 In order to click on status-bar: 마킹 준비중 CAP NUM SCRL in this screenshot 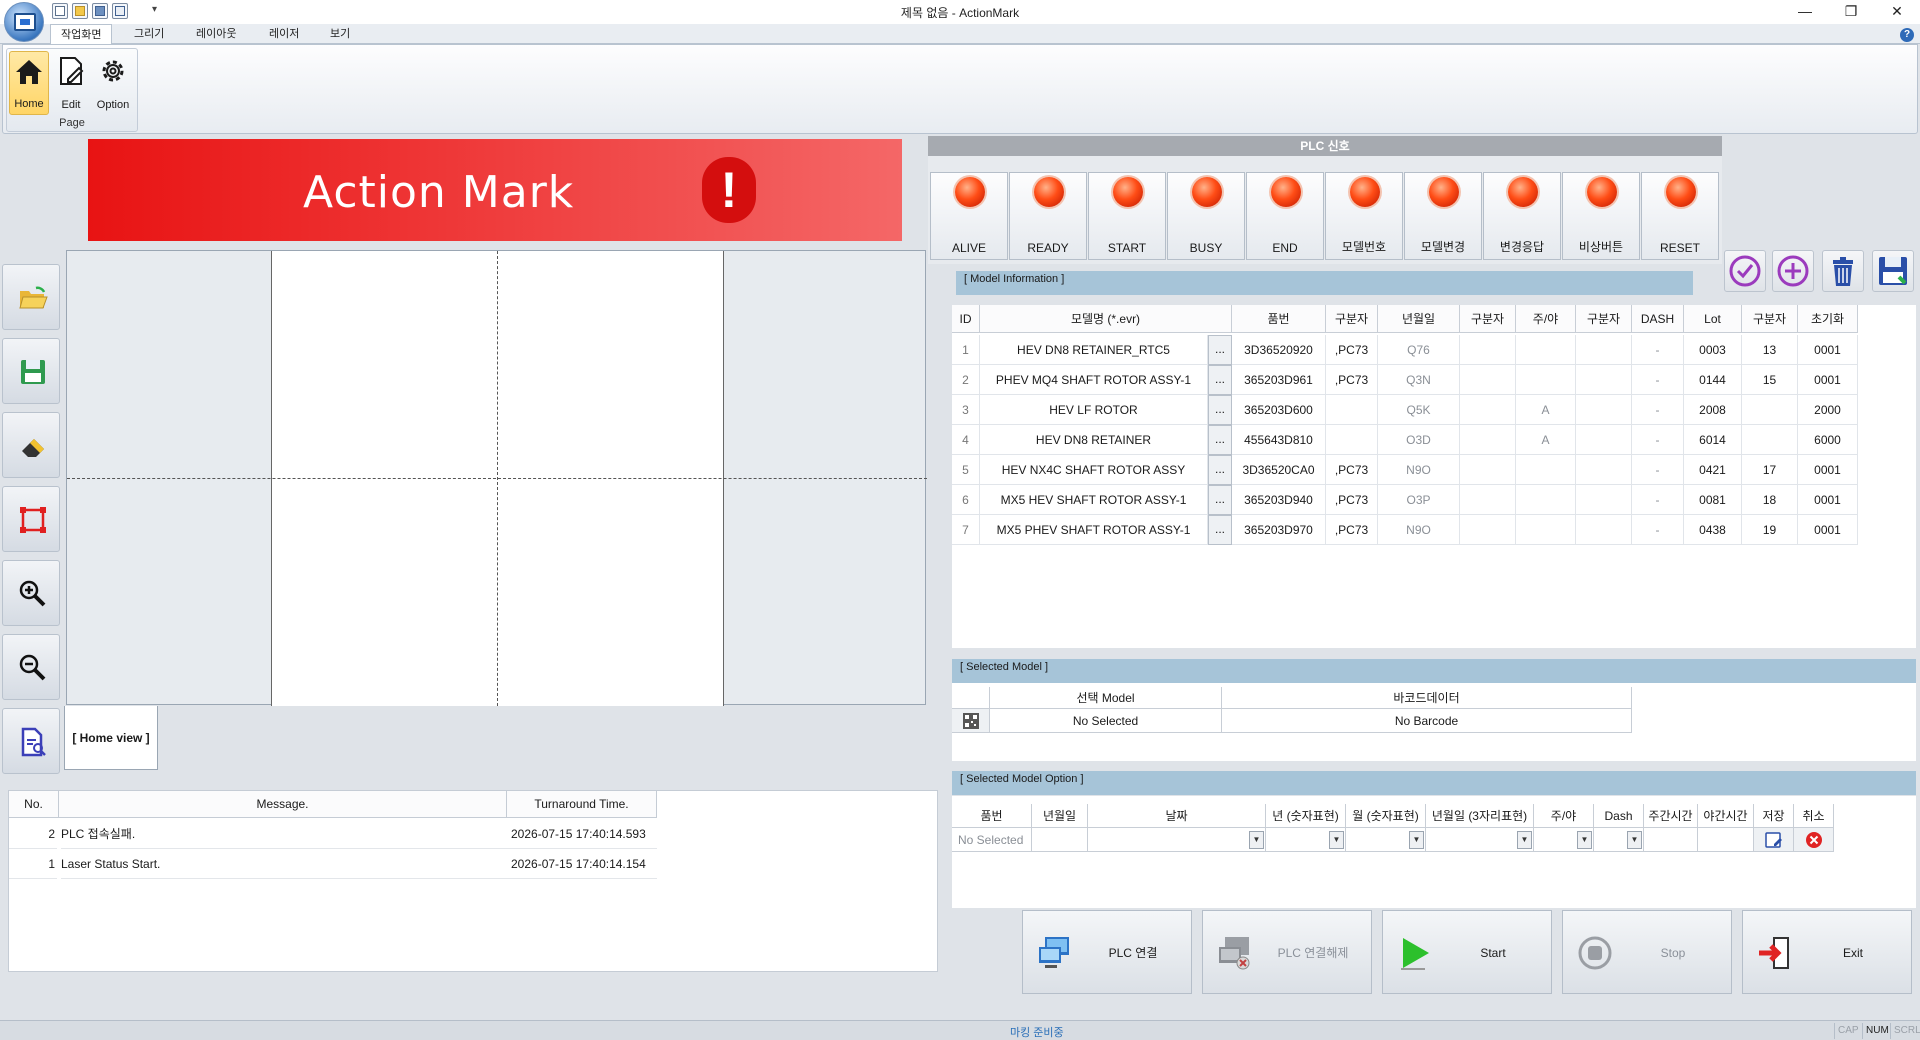, I will do `click(960, 1030)`.